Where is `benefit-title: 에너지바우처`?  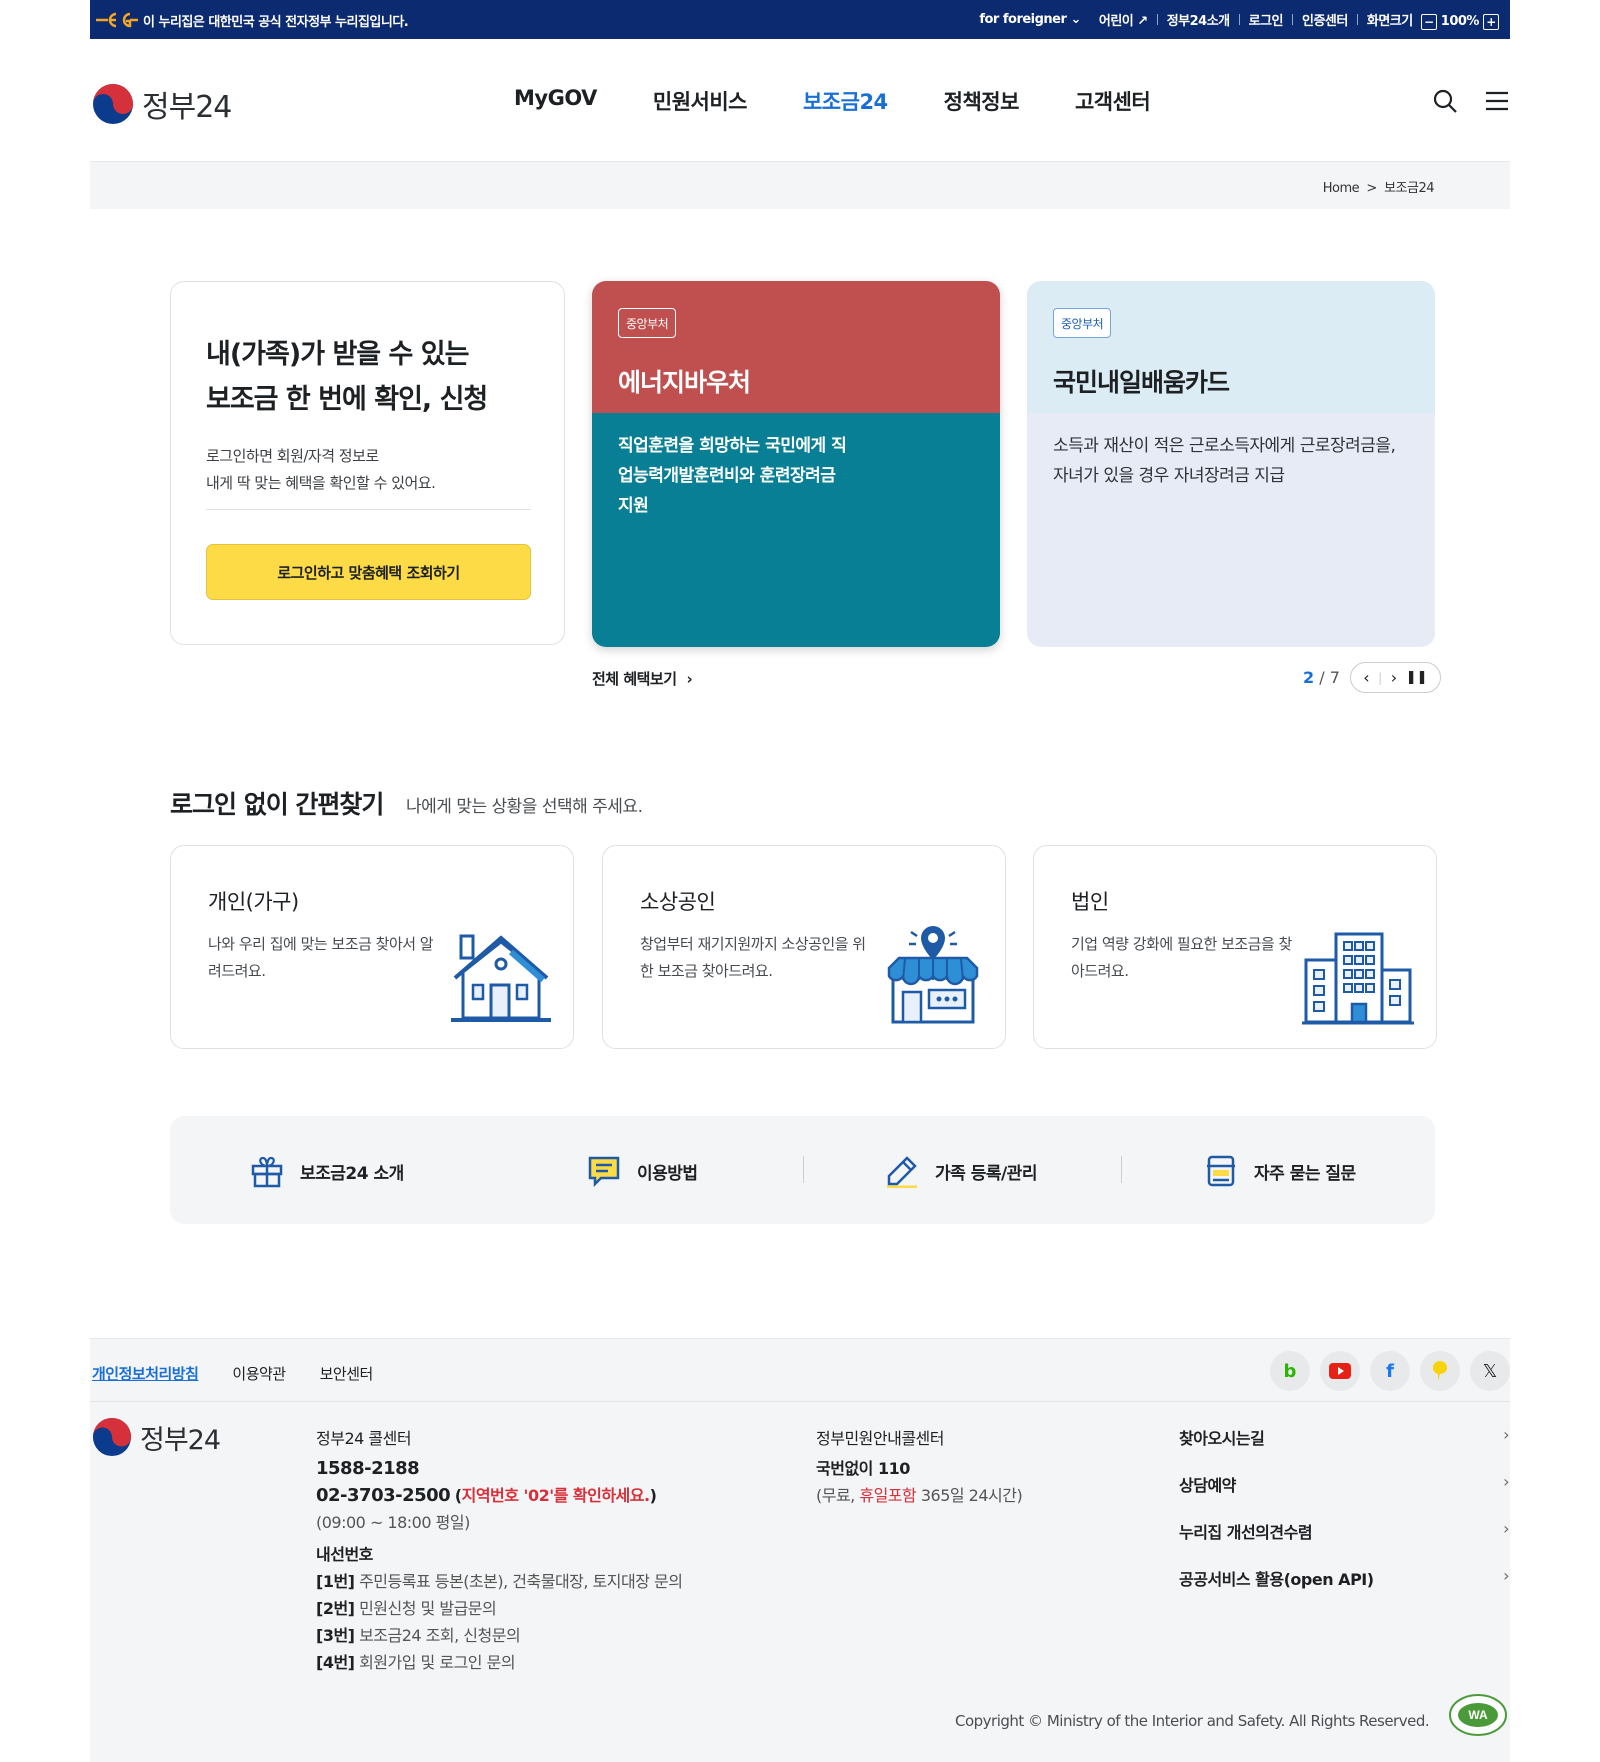
benefit-title: 에너지바우처 is located at coordinates (684, 382).